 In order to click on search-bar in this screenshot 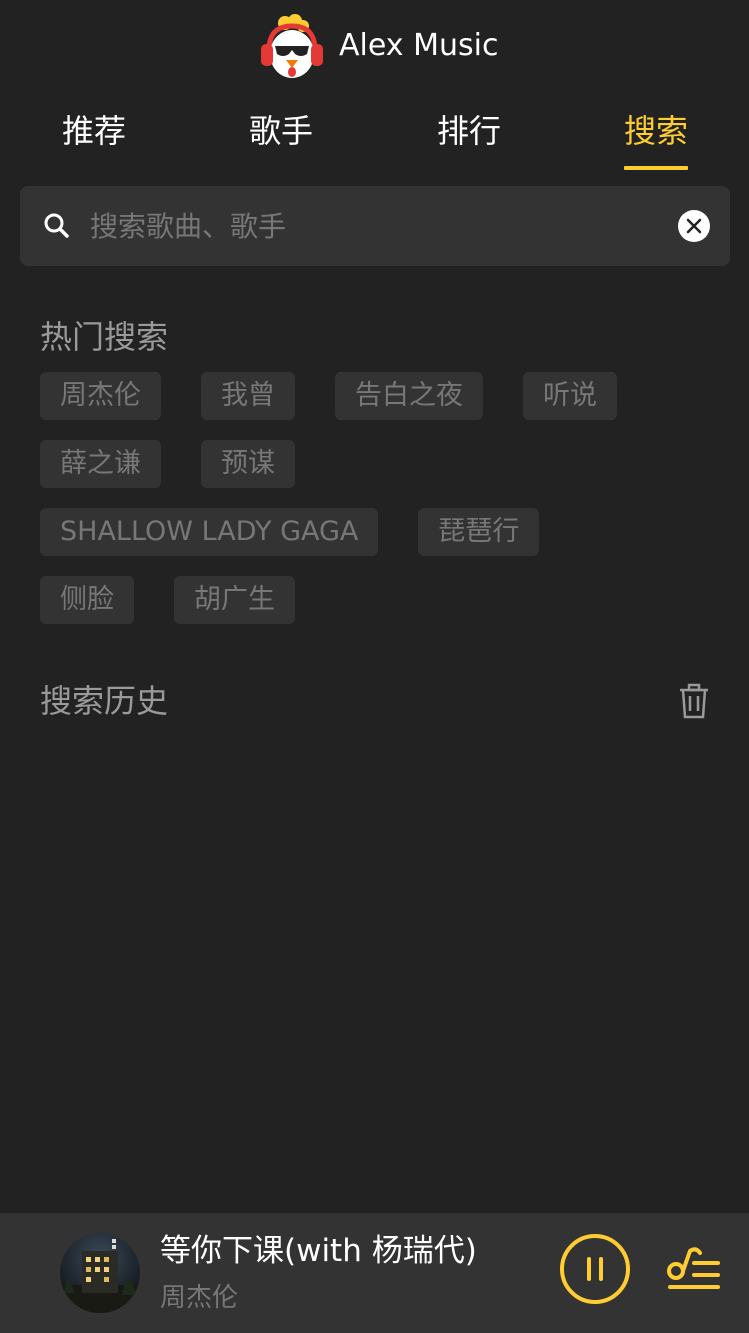, I will do `click(375, 226)`.